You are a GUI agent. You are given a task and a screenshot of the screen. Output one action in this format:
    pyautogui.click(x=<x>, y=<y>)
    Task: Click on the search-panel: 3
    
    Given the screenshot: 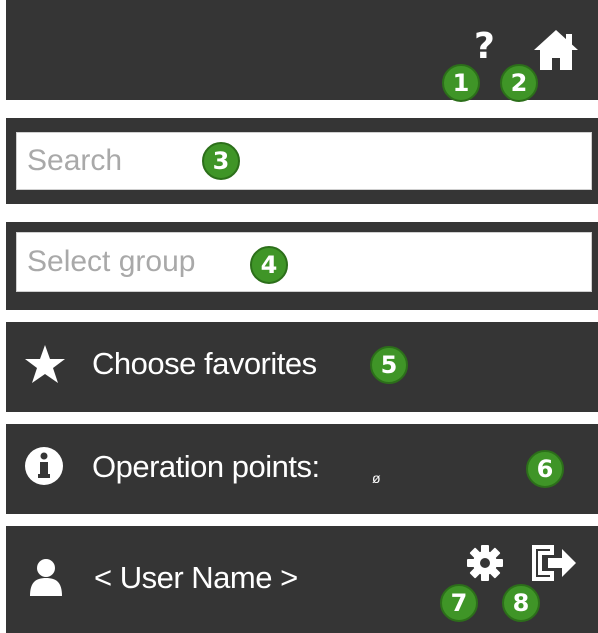 What is the action you would take?
    pyautogui.click(x=302, y=161)
    